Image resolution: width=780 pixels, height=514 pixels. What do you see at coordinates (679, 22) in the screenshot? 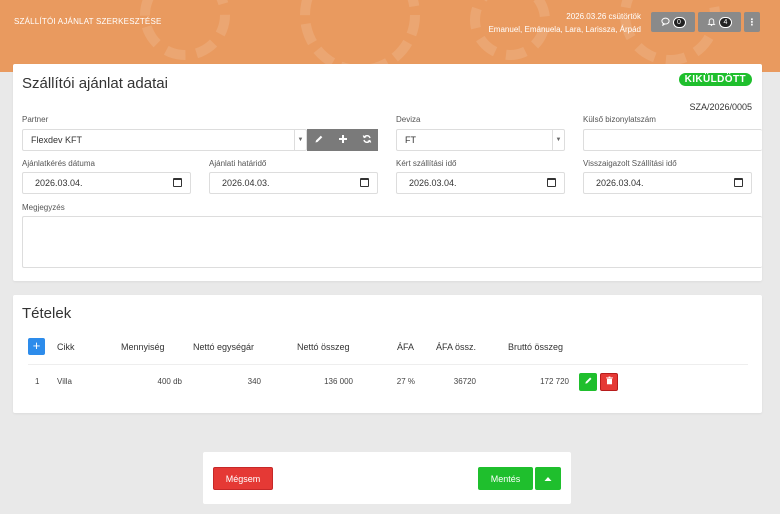
I see `messages-count: 0` at bounding box center [679, 22].